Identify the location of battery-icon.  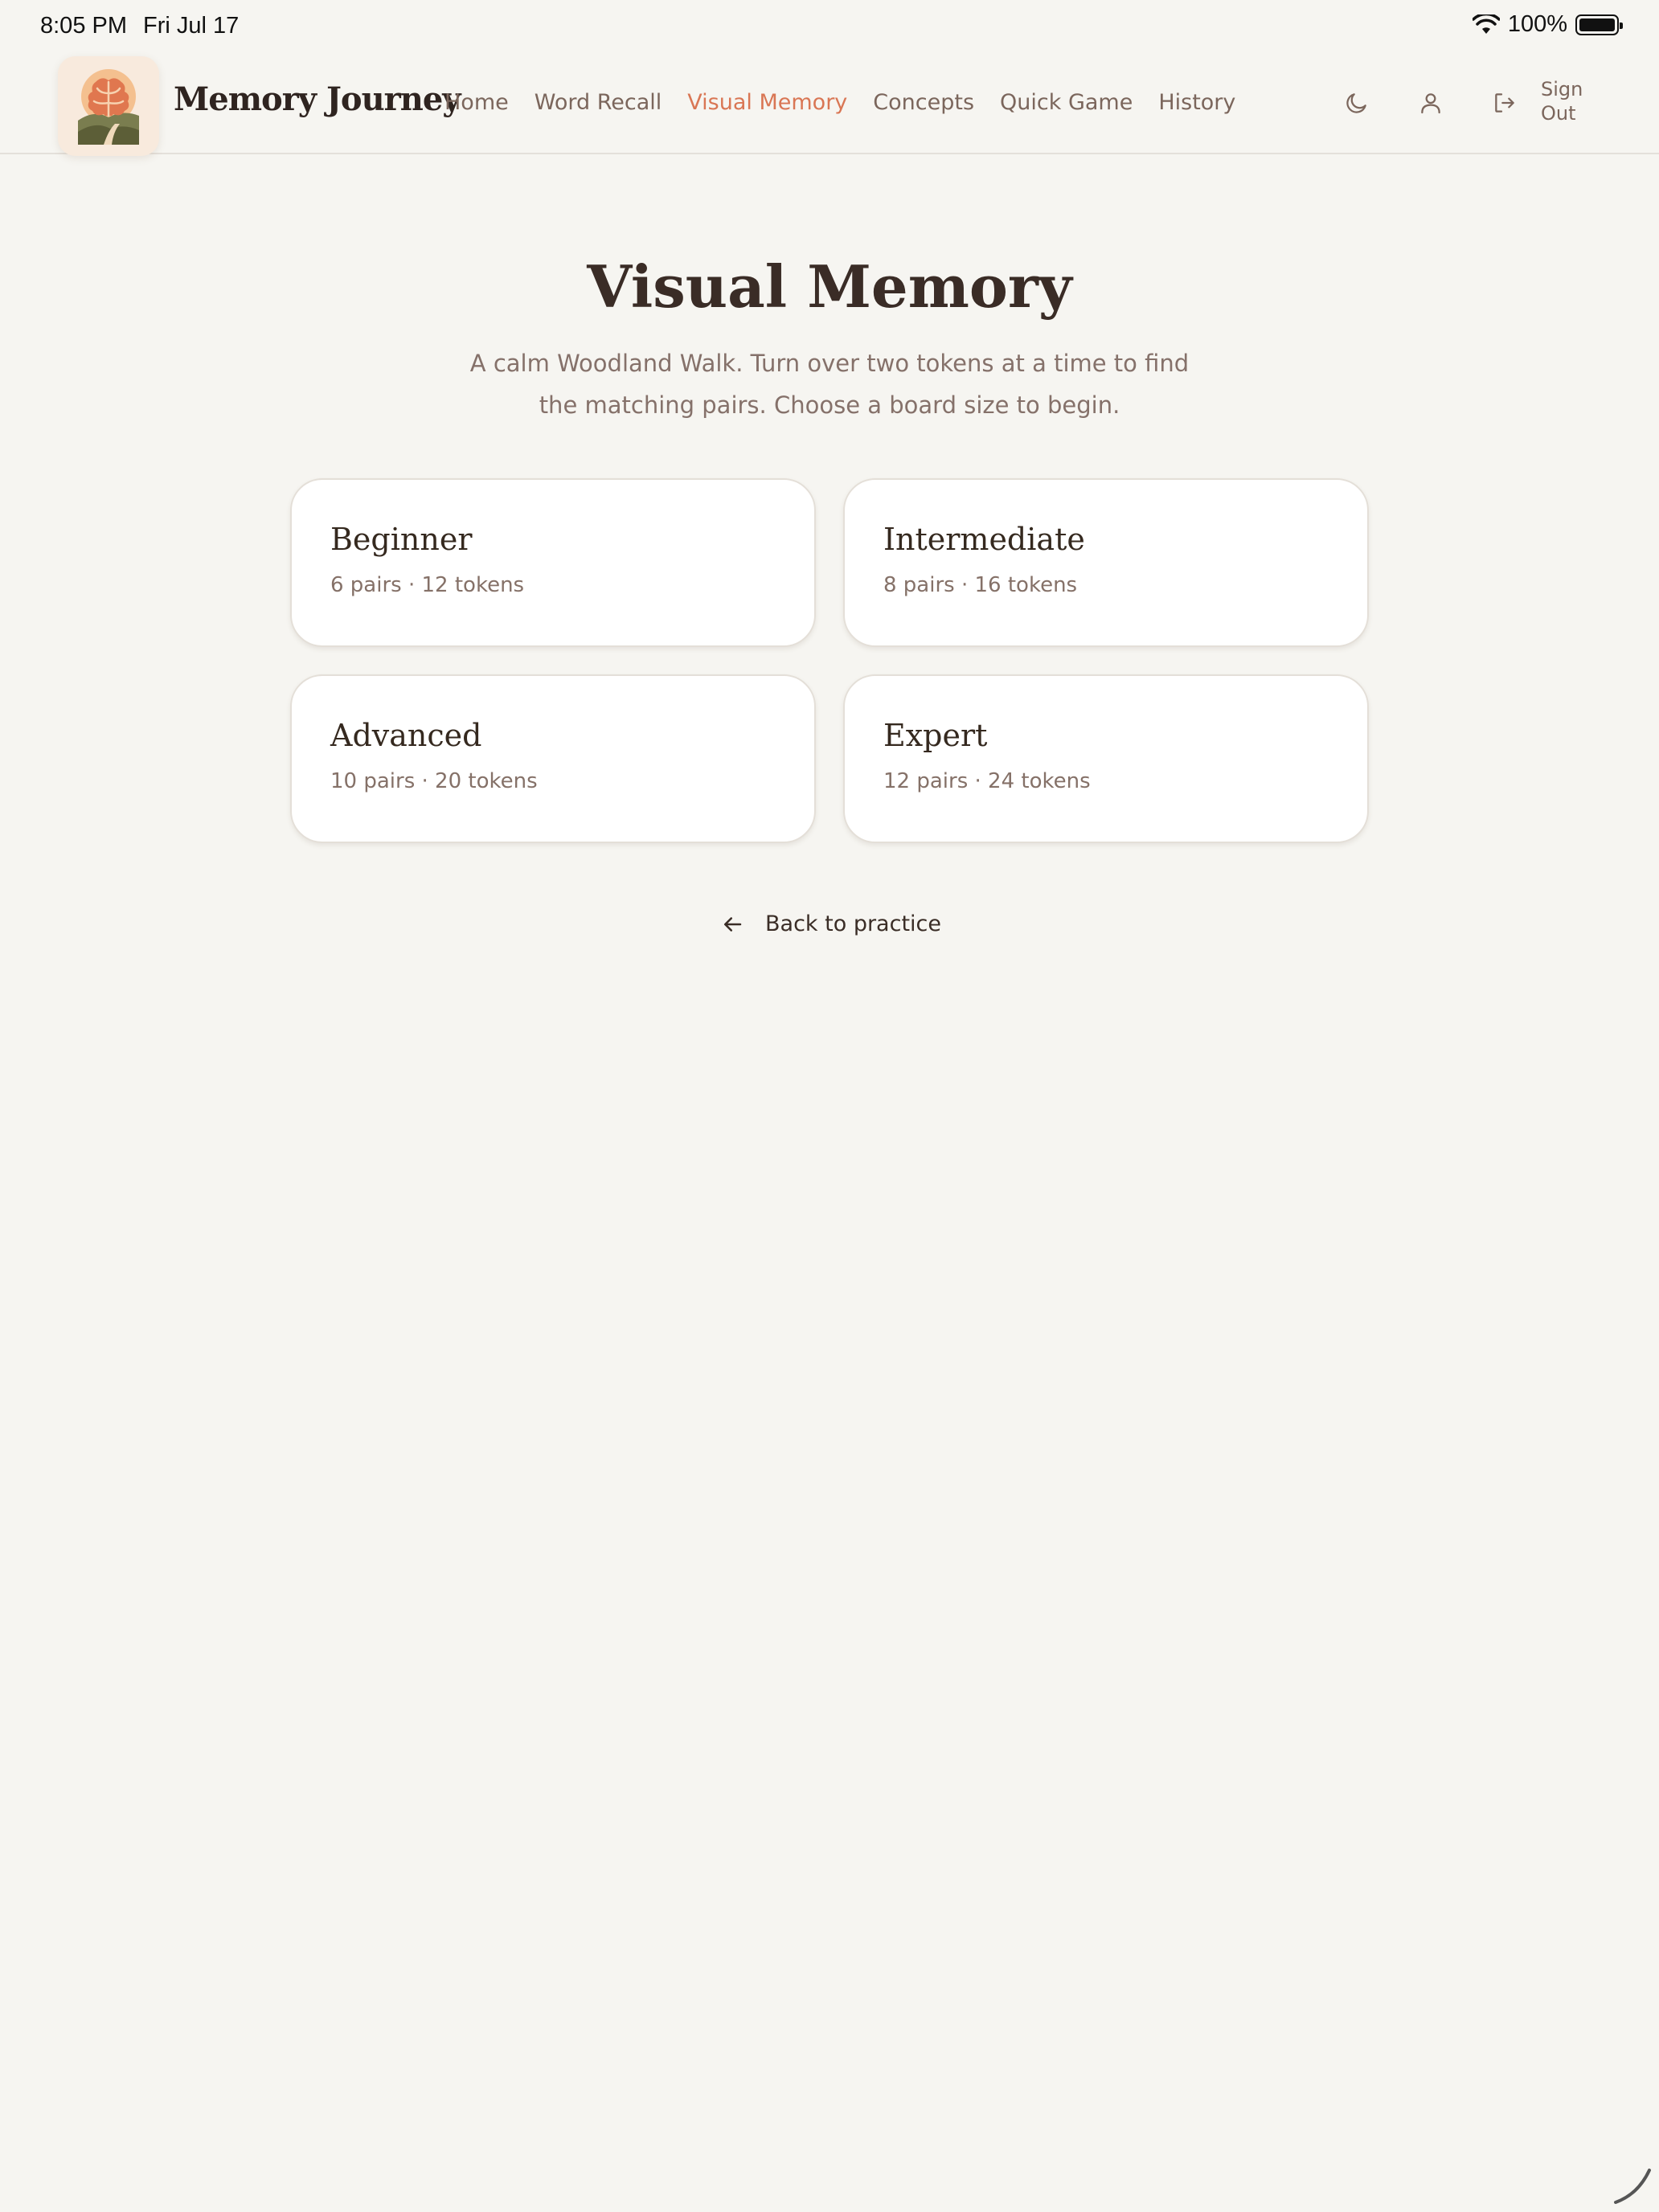
(1599, 24).